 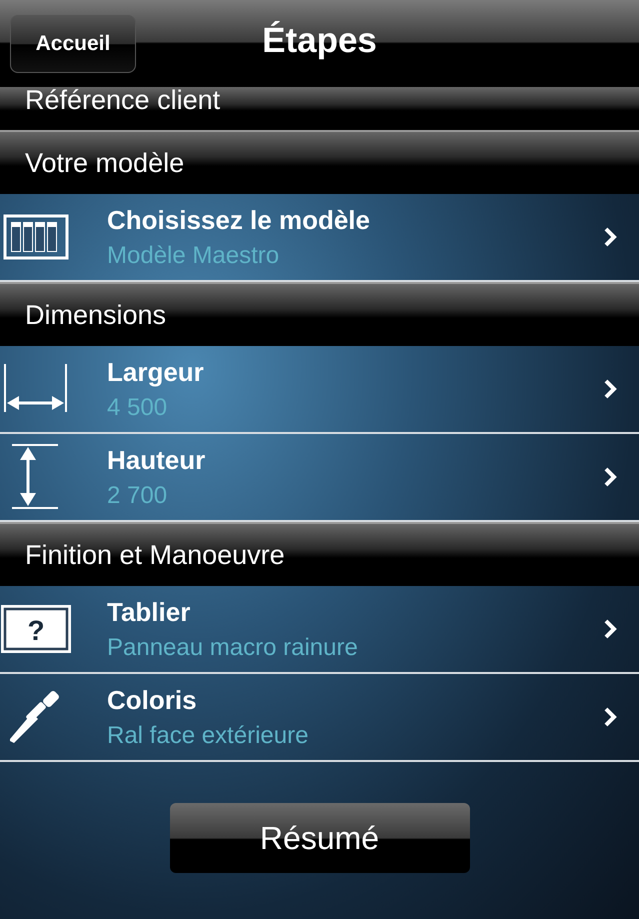 What do you see at coordinates (319, 108) in the screenshot?
I see `section-header: Référence client` at bounding box center [319, 108].